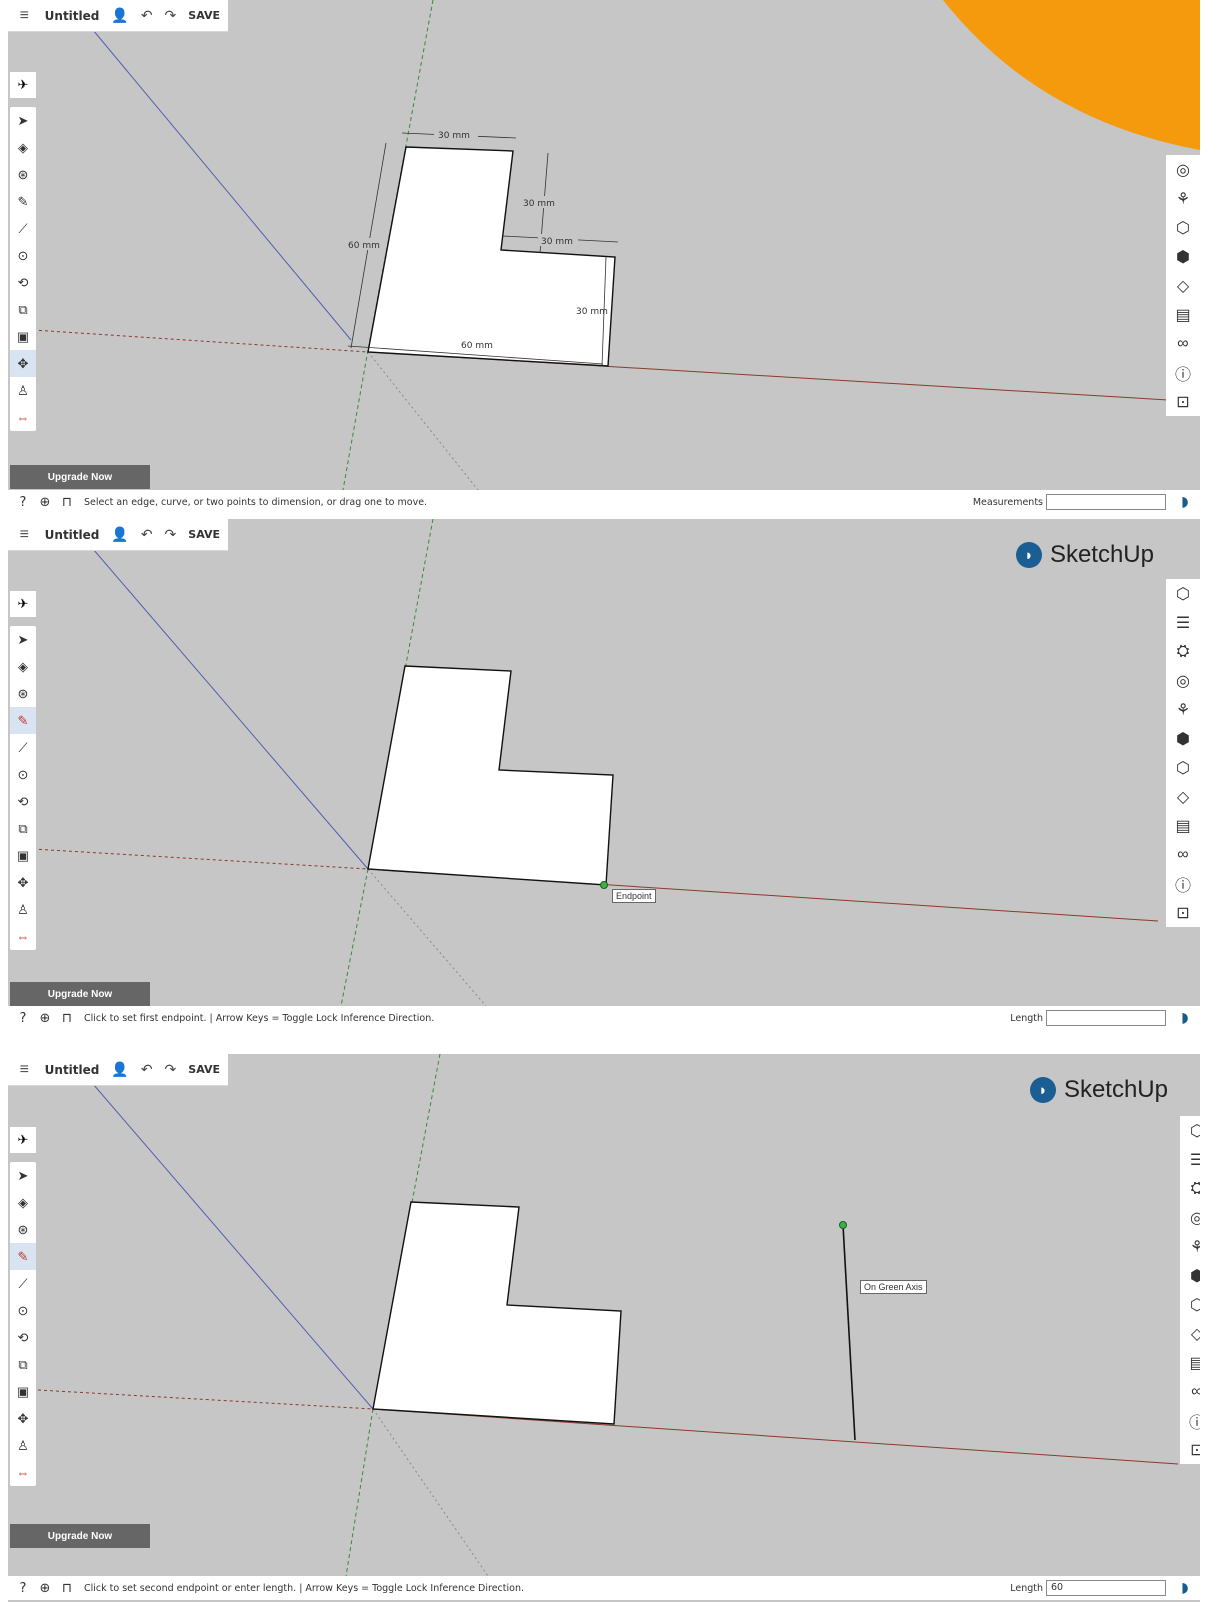 The height and width of the screenshot is (1602, 1225). I want to click on scenes-icon: ▤, so click(1183, 314).